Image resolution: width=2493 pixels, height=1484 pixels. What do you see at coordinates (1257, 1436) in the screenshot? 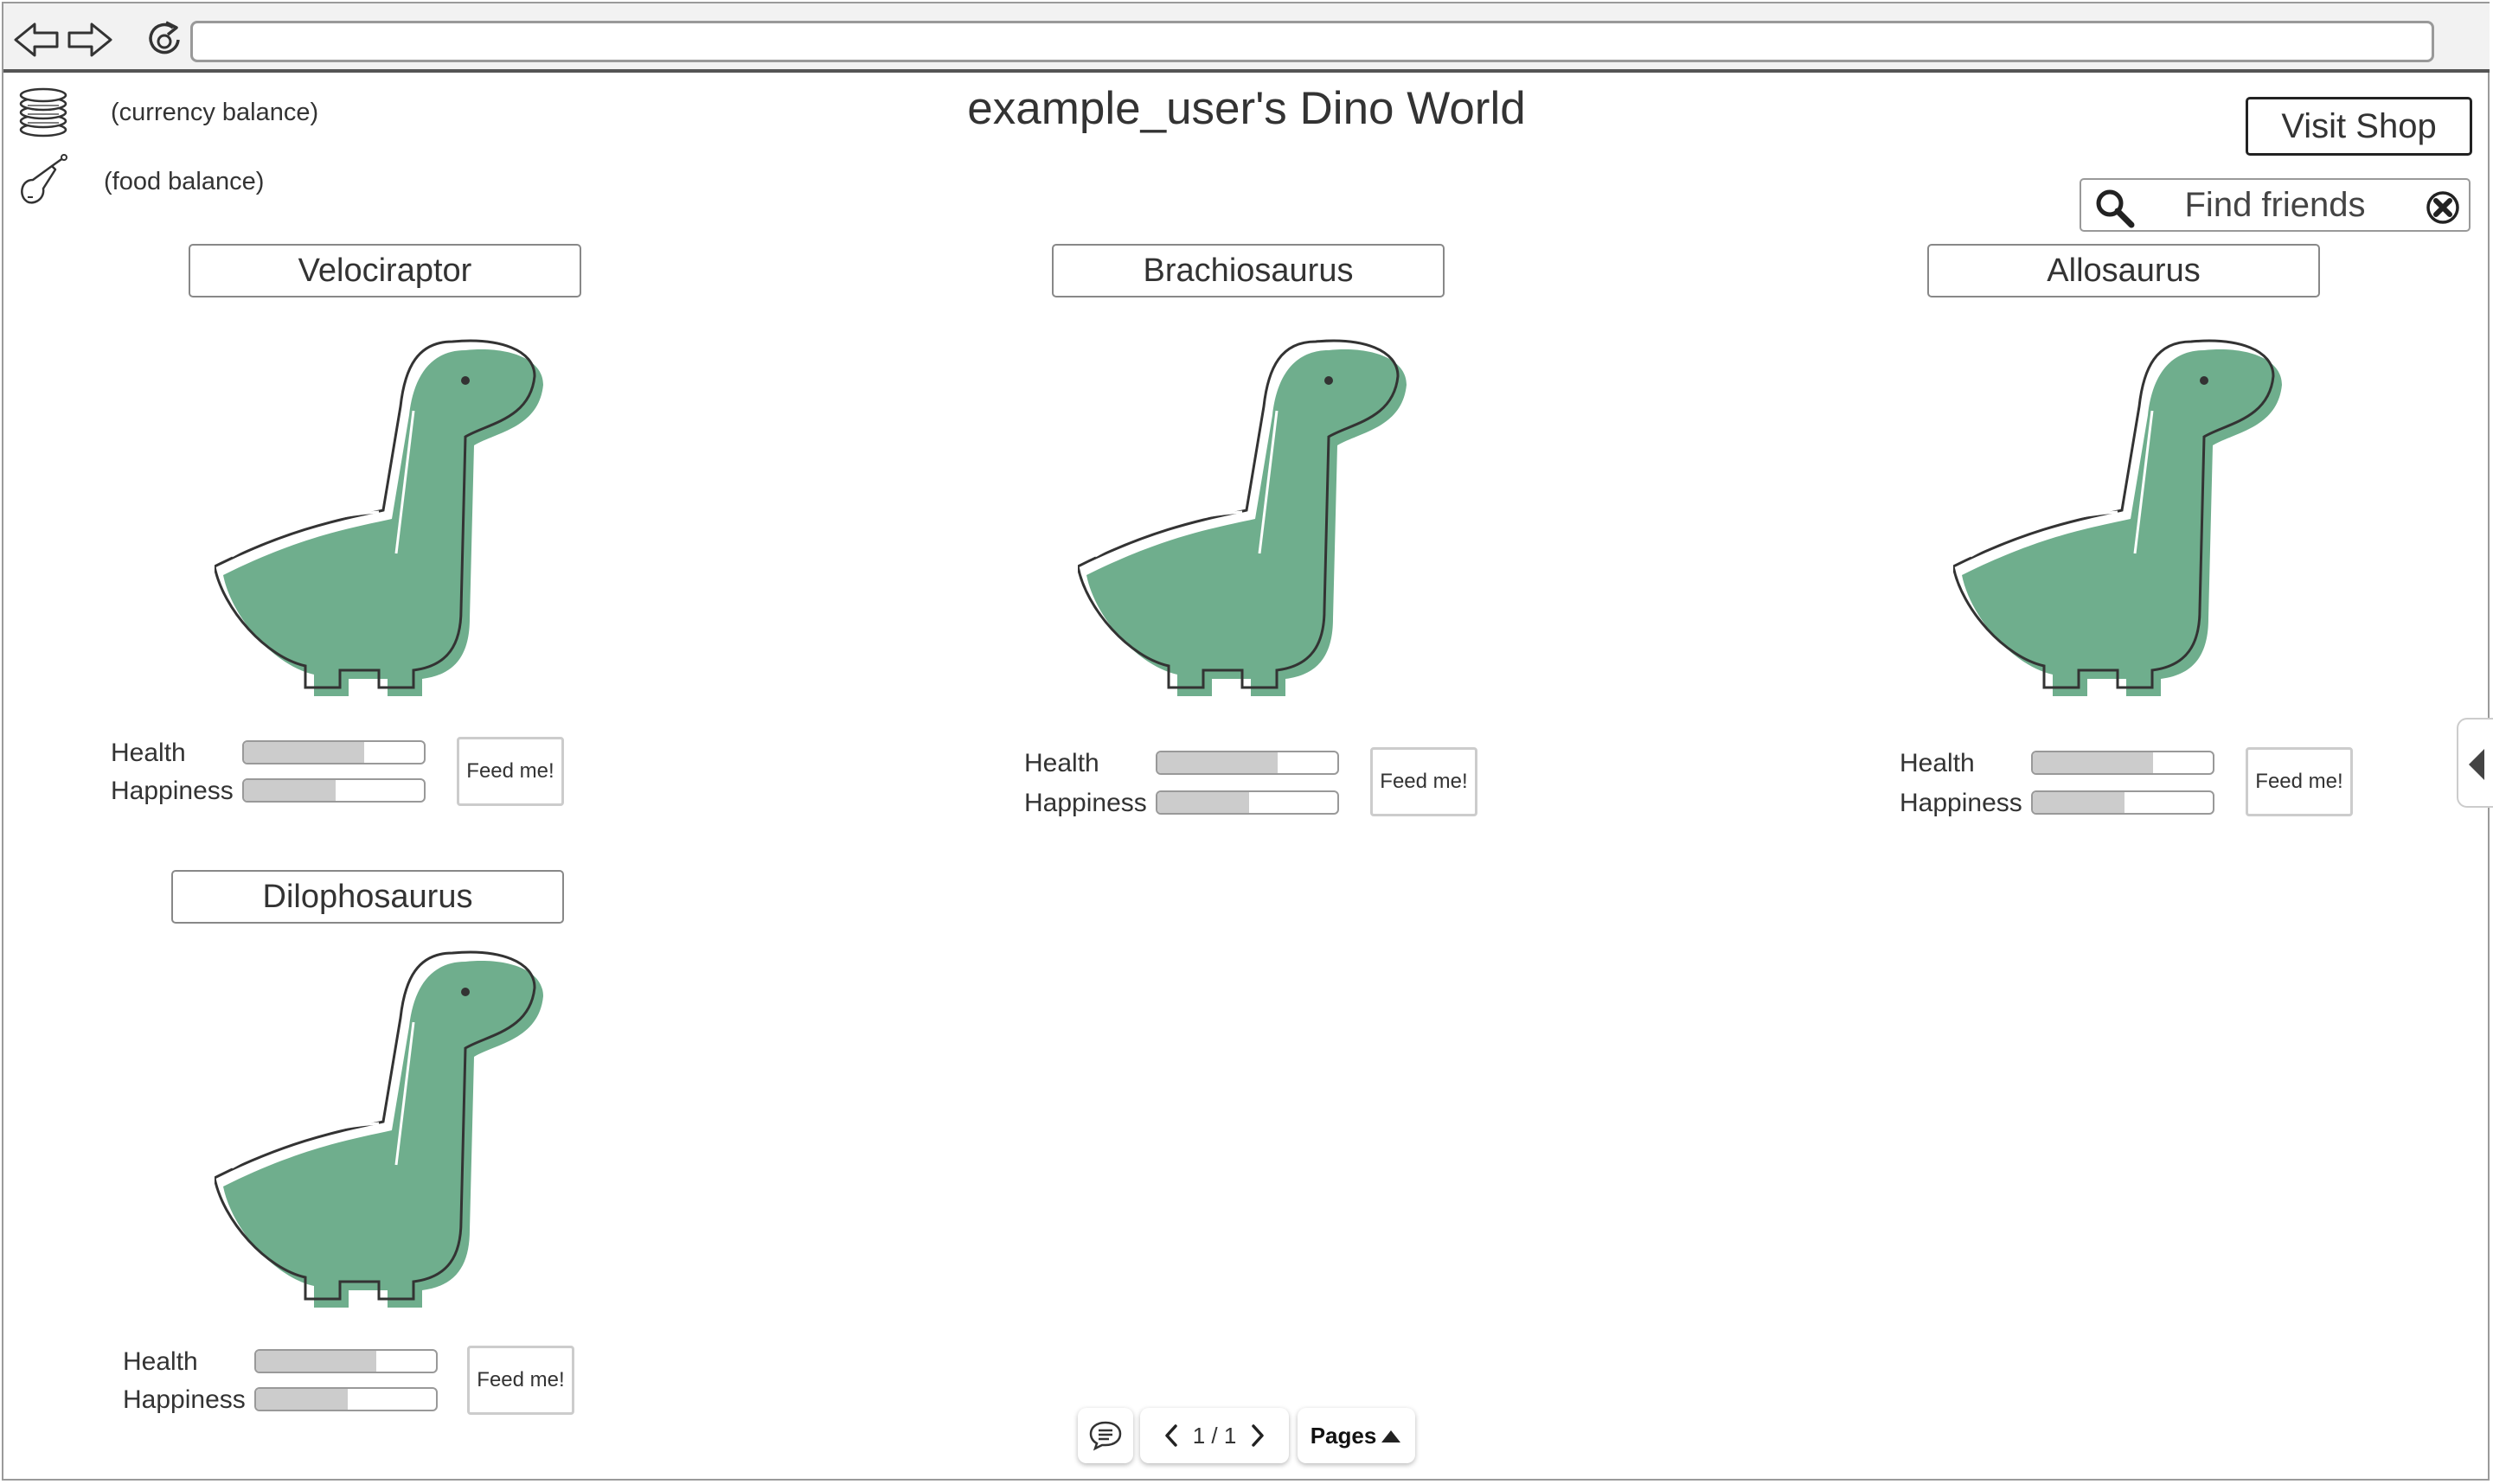
I see `chevron-right-icon` at bounding box center [1257, 1436].